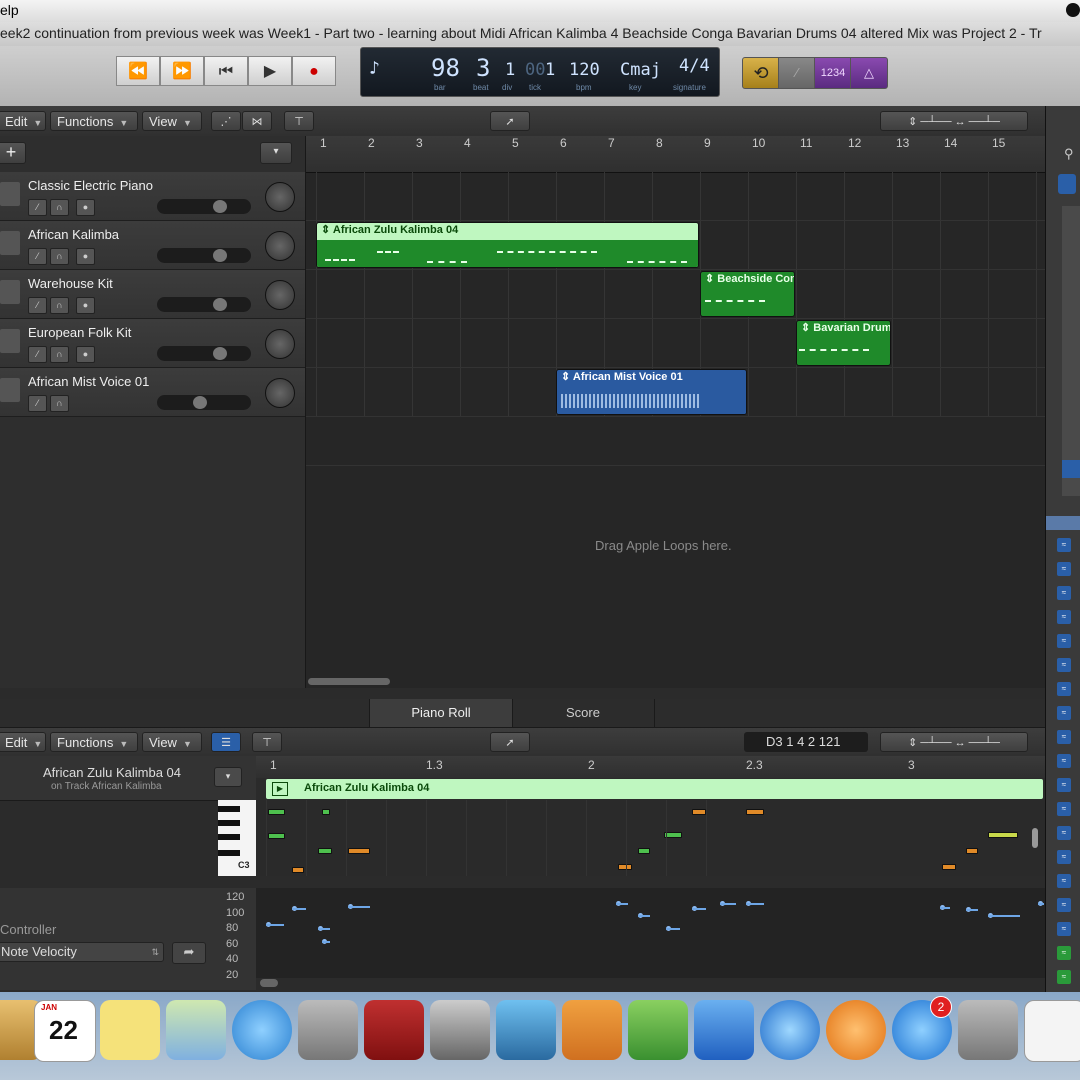 Image resolution: width=1080 pixels, height=1080 pixels. I want to click on track-name: European Folk Kit, so click(79, 332).